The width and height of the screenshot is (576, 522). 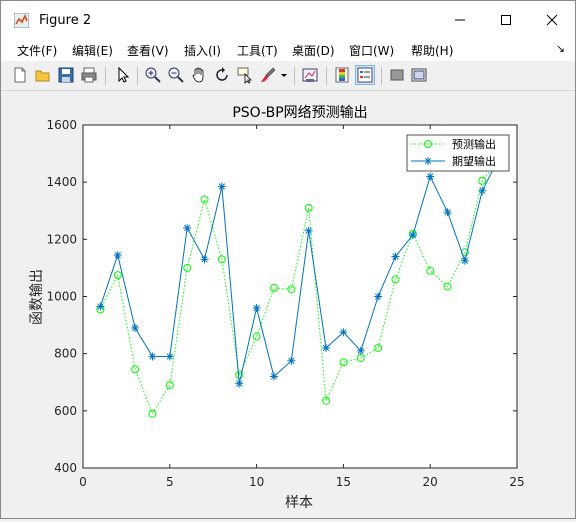 What do you see at coordinates (430, 482) in the screenshot?
I see `x-tick-label: 20` at bounding box center [430, 482].